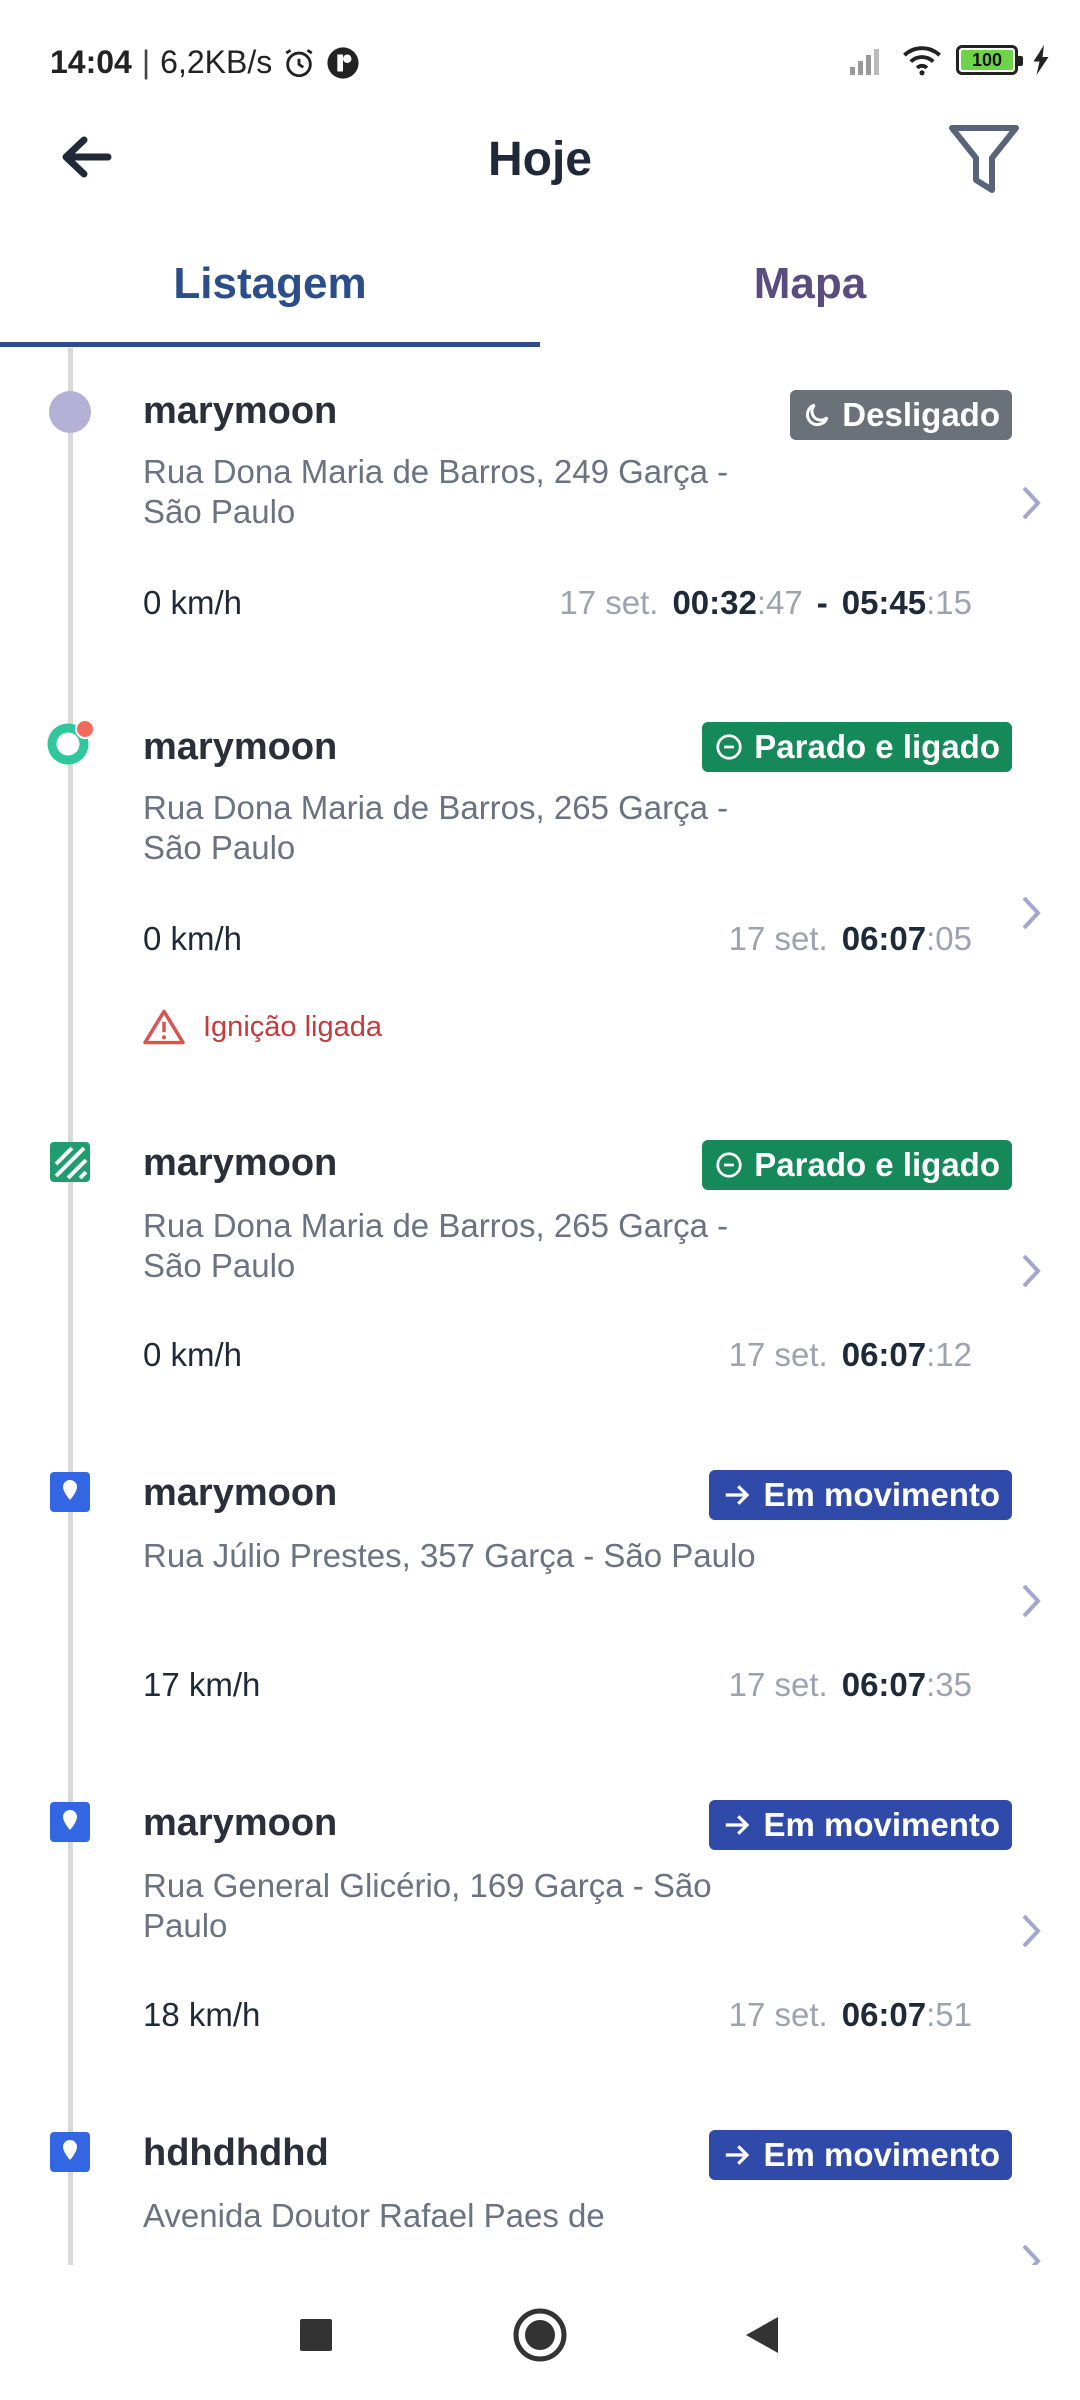 This screenshot has height=2400, width=1080. I want to click on alarm-icon, so click(299, 62).